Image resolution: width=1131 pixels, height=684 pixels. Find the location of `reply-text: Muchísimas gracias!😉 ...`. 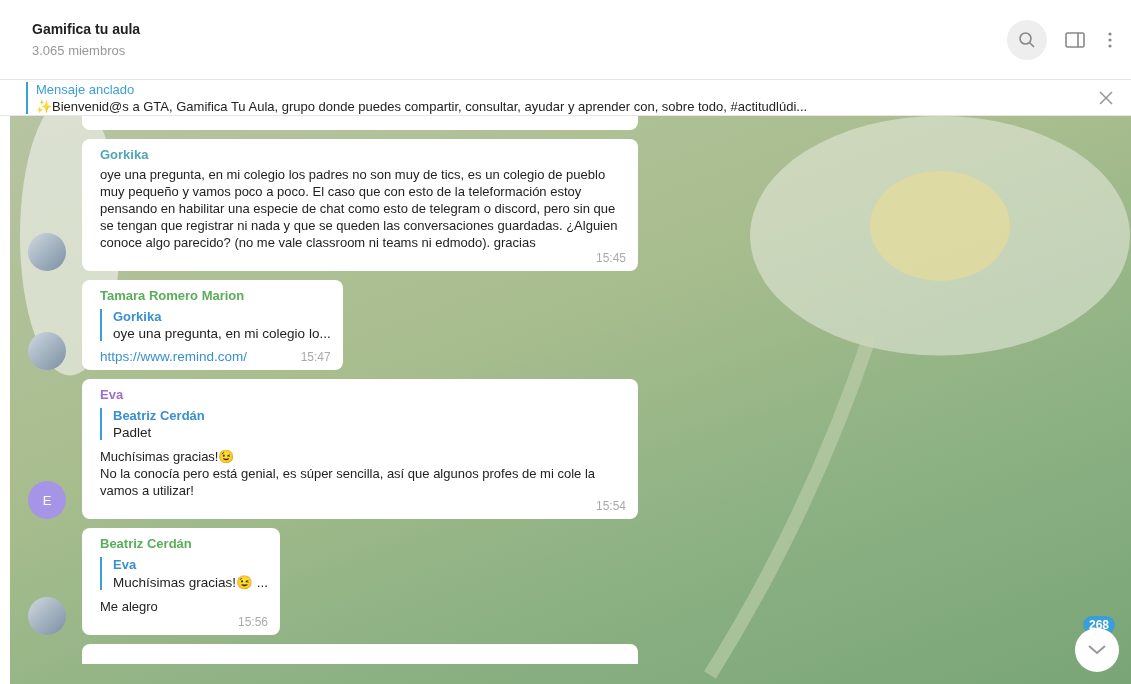

reply-text: Muchísimas gracias!😉 ... is located at coordinates (191, 582).